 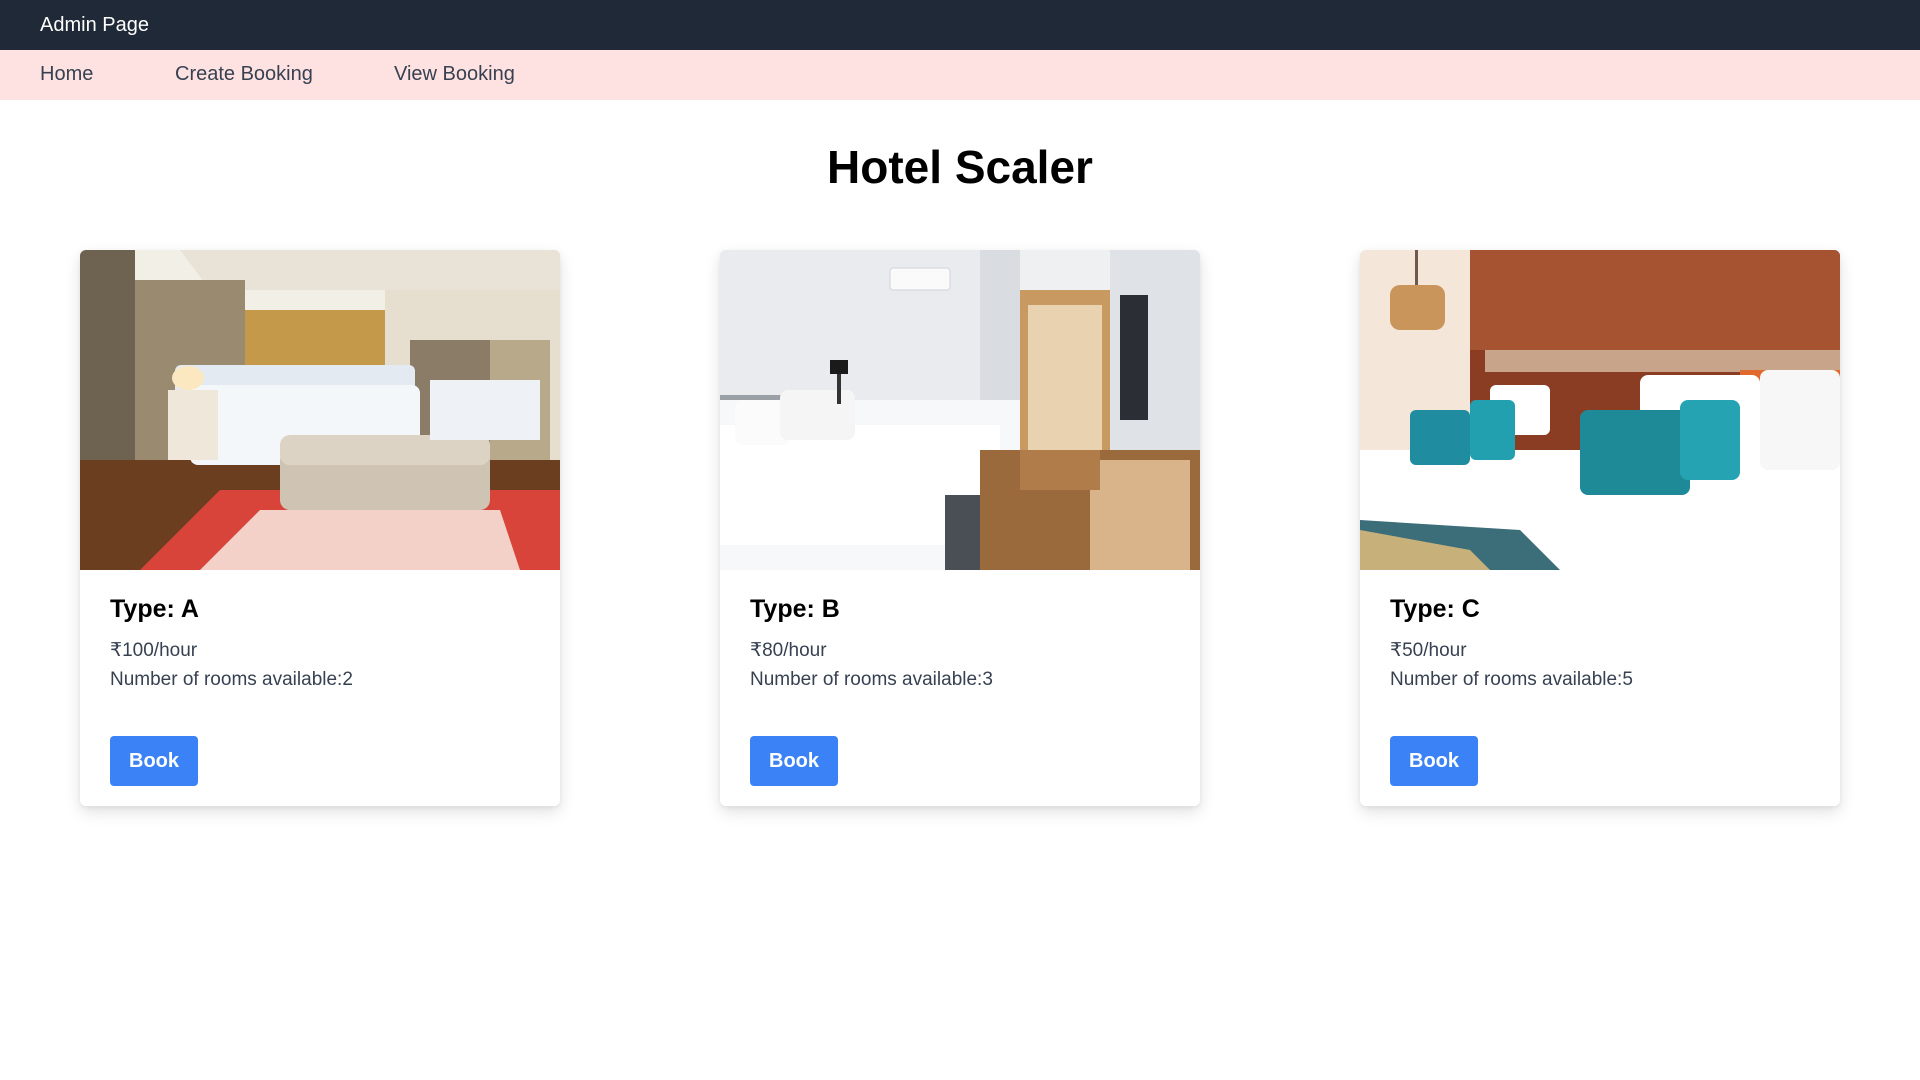 What do you see at coordinates (66, 74) in the screenshot?
I see `nav-home-link: Home` at bounding box center [66, 74].